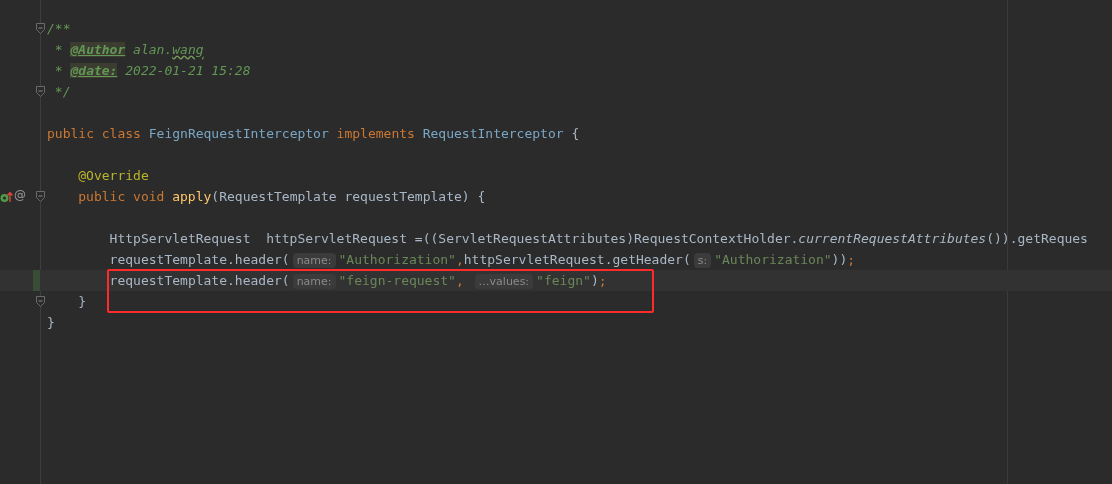 The image size is (1112, 484). Describe the element at coordinates (122, 196) in the screenshot. I see `keyword: public void` at that location.